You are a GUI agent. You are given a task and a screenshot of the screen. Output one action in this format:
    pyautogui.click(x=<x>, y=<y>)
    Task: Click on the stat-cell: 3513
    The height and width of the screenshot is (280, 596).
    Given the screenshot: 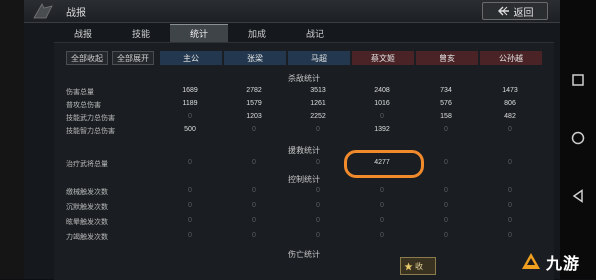 What is the action you would take?
    pyautogui.click(x=318, y=90)
    